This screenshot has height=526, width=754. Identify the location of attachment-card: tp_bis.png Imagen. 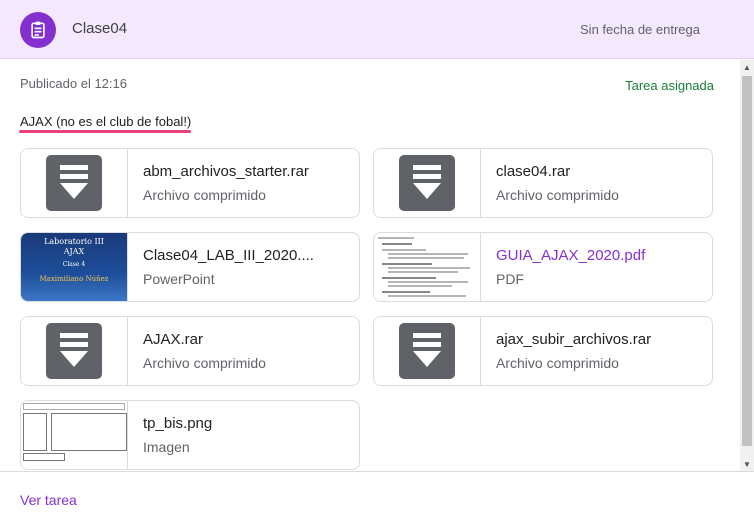
(190, 435).